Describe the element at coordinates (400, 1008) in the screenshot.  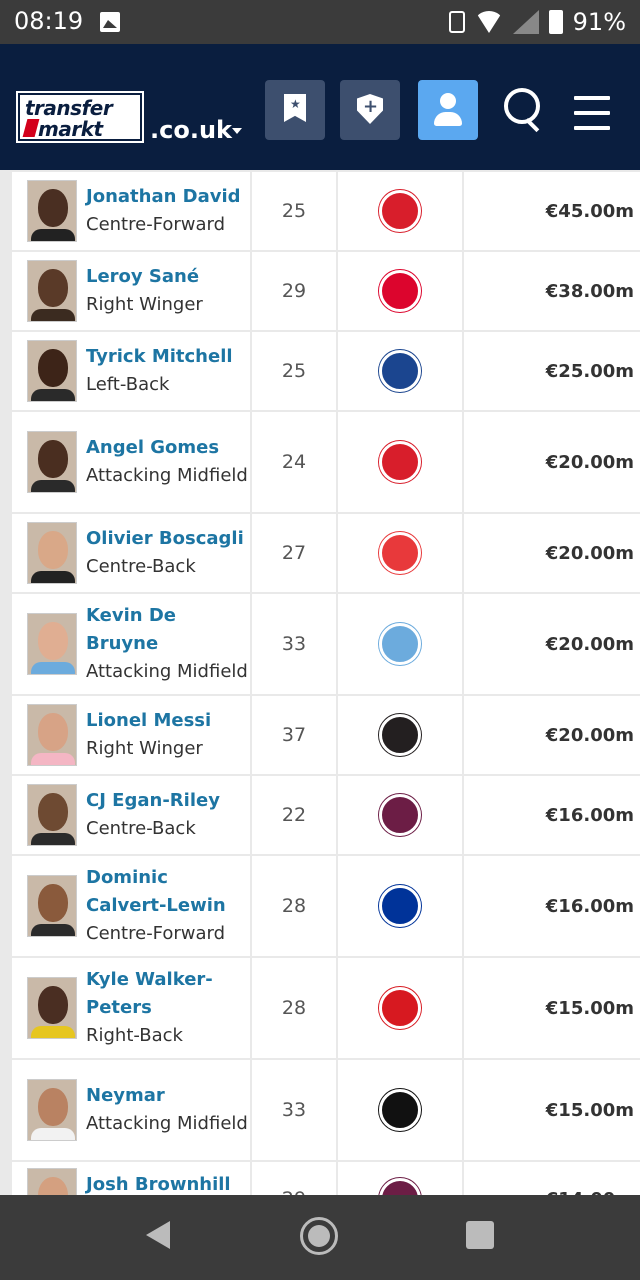
I see `southampton-crest-icon` at that location.